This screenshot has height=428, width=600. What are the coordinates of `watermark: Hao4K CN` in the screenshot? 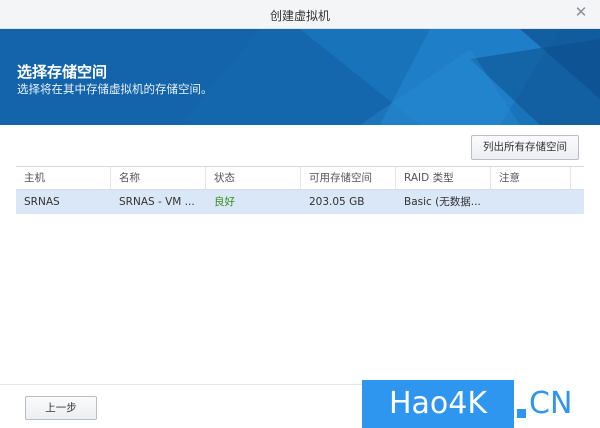 It's located at (481, 404).